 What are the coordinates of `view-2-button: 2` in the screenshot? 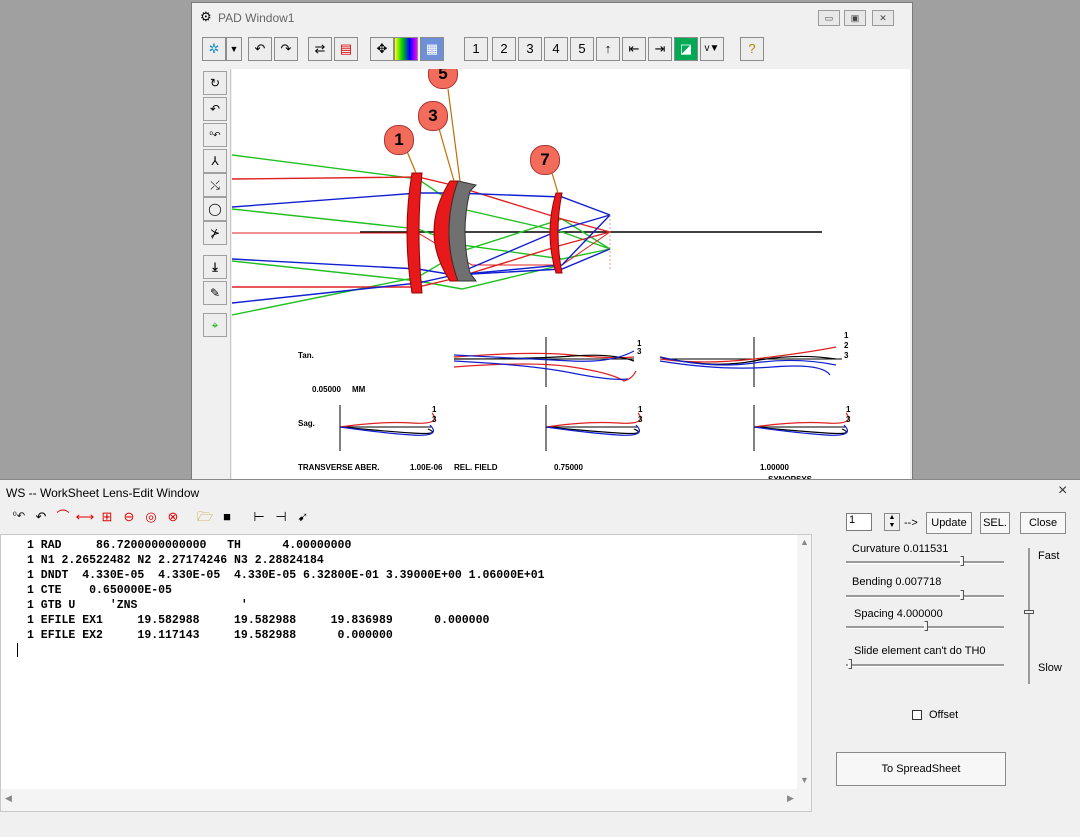 It's located at (504, 49).